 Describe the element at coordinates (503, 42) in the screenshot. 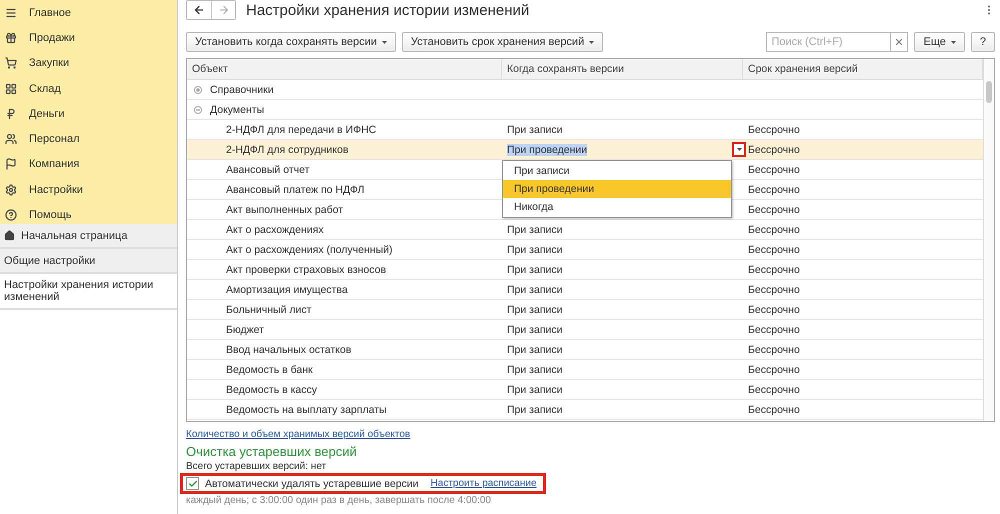

I see `toolbar-button: Установить срок хранения версий` at that location.